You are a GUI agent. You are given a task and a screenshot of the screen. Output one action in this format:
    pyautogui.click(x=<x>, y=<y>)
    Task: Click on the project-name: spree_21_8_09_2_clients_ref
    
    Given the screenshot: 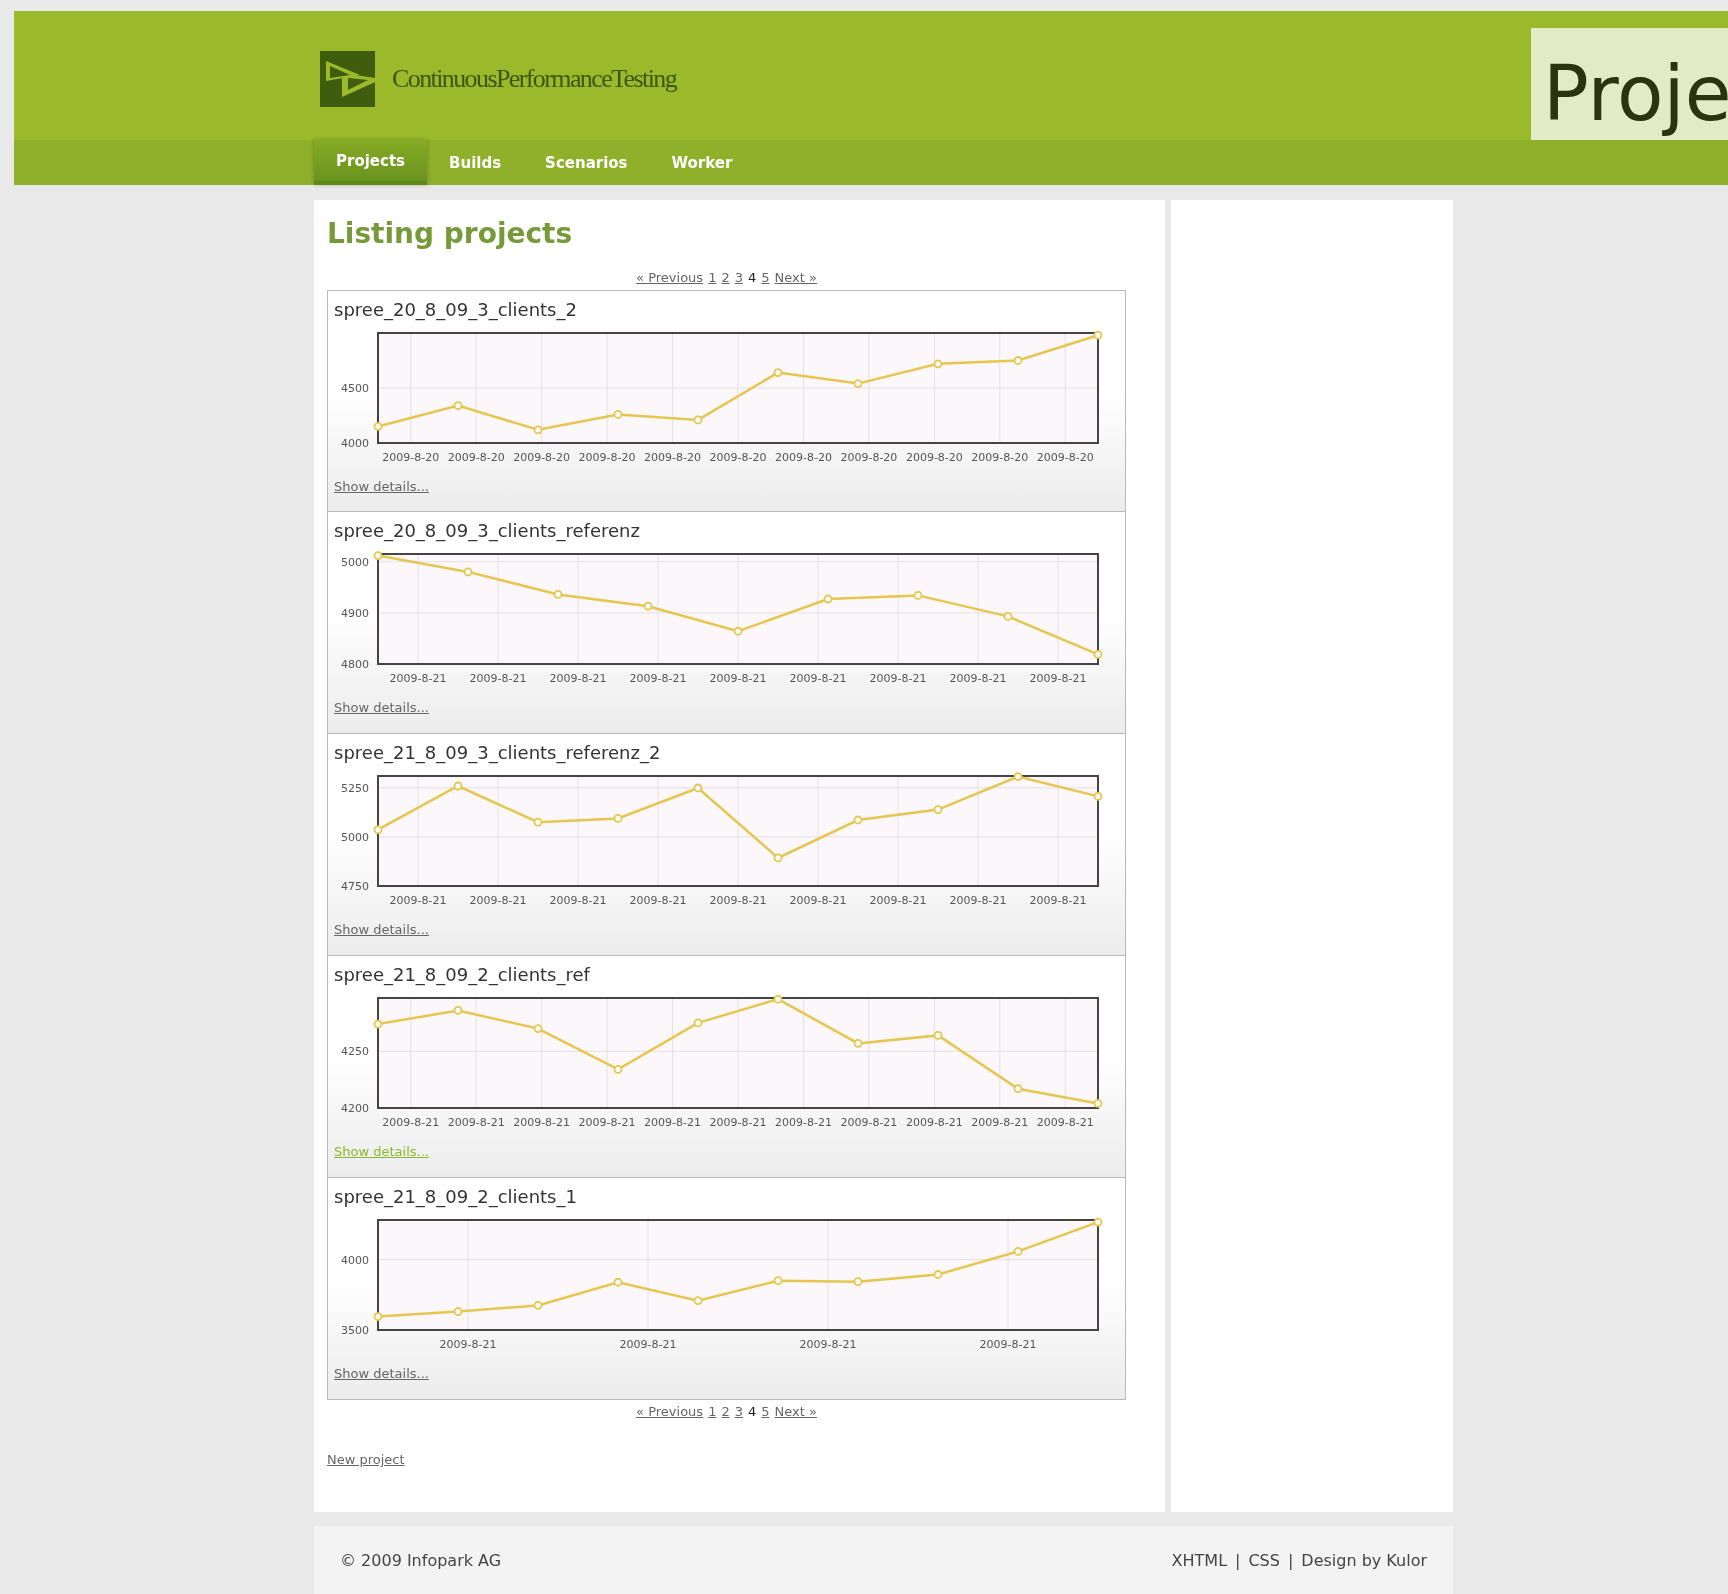 What is the action you would take?
    pyautogui.click(x=463, y=975)
    